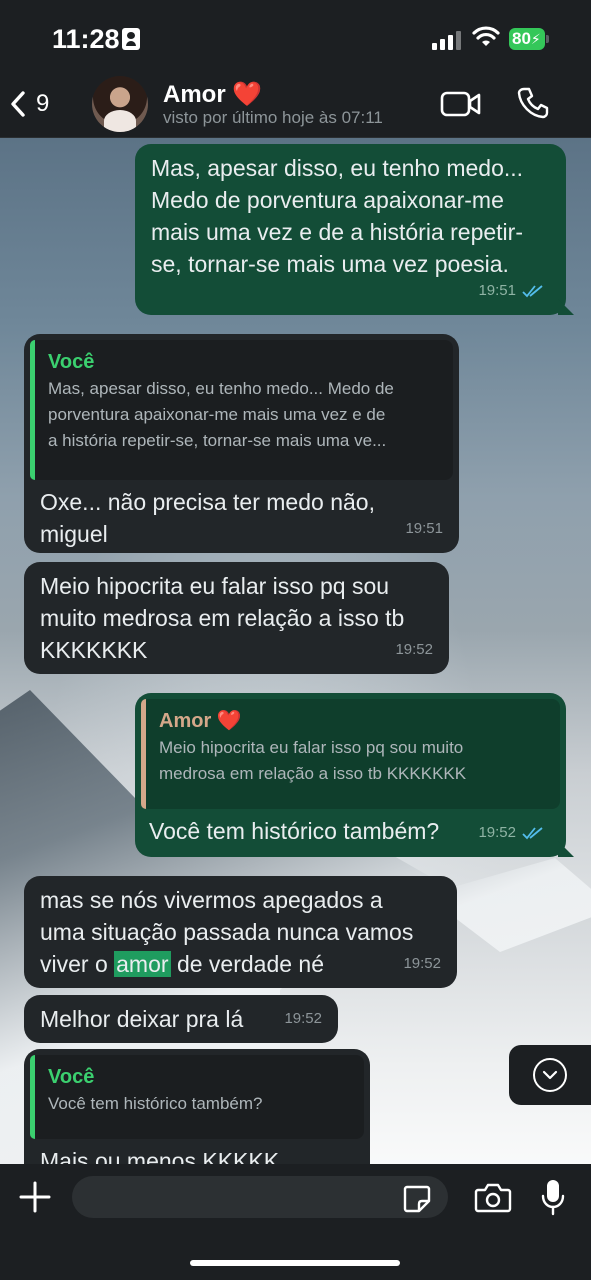  I want to click on camera-button, so click(493, 1198).